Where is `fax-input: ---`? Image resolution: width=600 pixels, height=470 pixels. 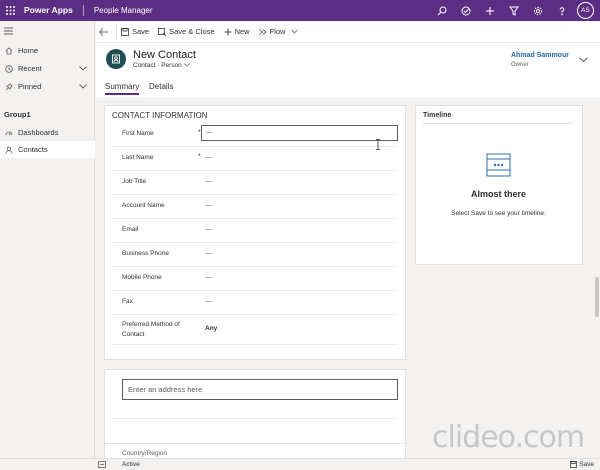 fax-input: --- is located at coordinates (208, 301).